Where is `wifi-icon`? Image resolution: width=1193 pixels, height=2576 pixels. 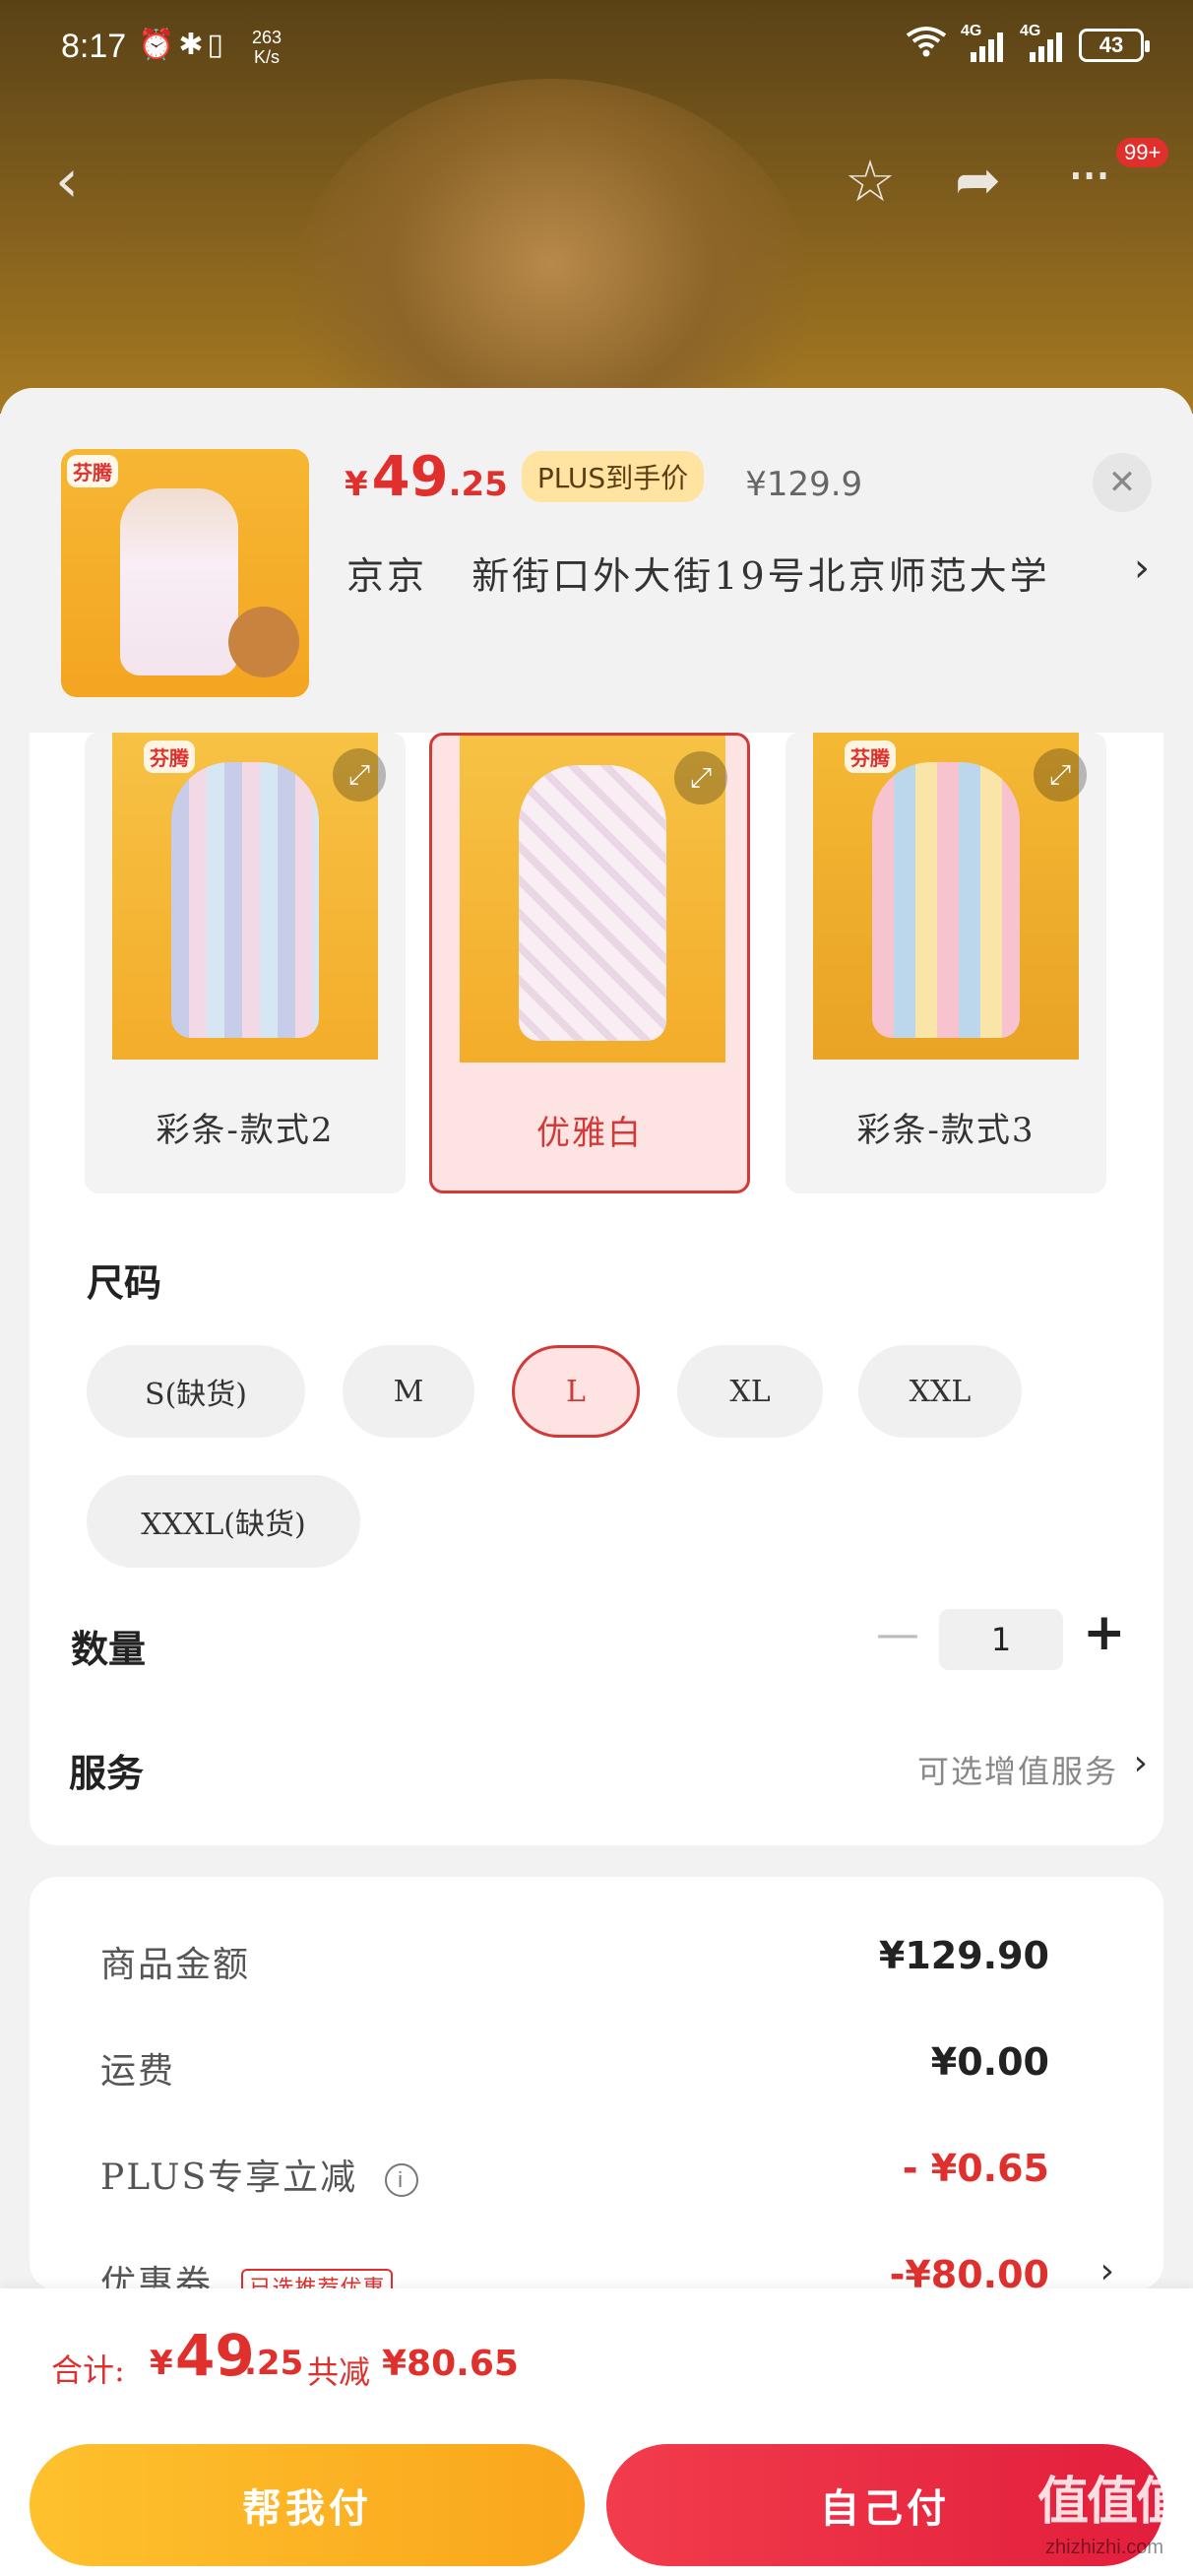
wifi-icon is located at coordinates (926, 45).